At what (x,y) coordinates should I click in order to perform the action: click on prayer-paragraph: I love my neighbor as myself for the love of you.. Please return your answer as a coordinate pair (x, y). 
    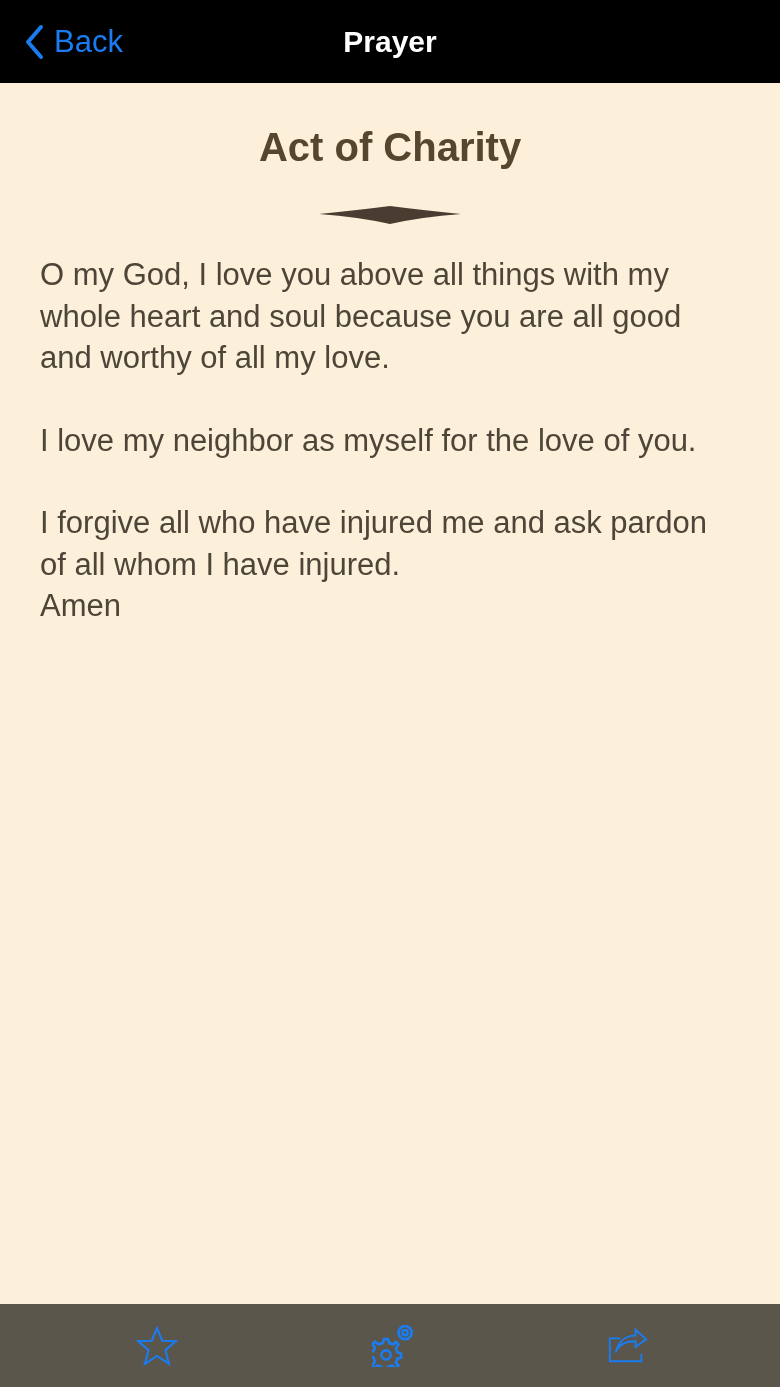
    Looking at the image, I should click on (369, 440).